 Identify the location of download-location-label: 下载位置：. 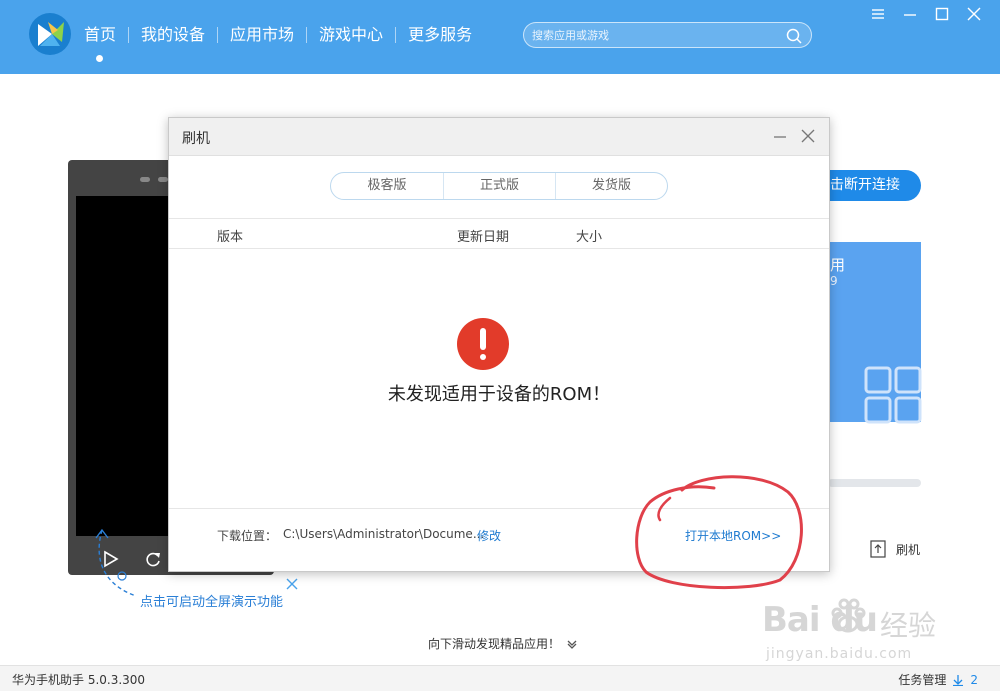
(247, 536).